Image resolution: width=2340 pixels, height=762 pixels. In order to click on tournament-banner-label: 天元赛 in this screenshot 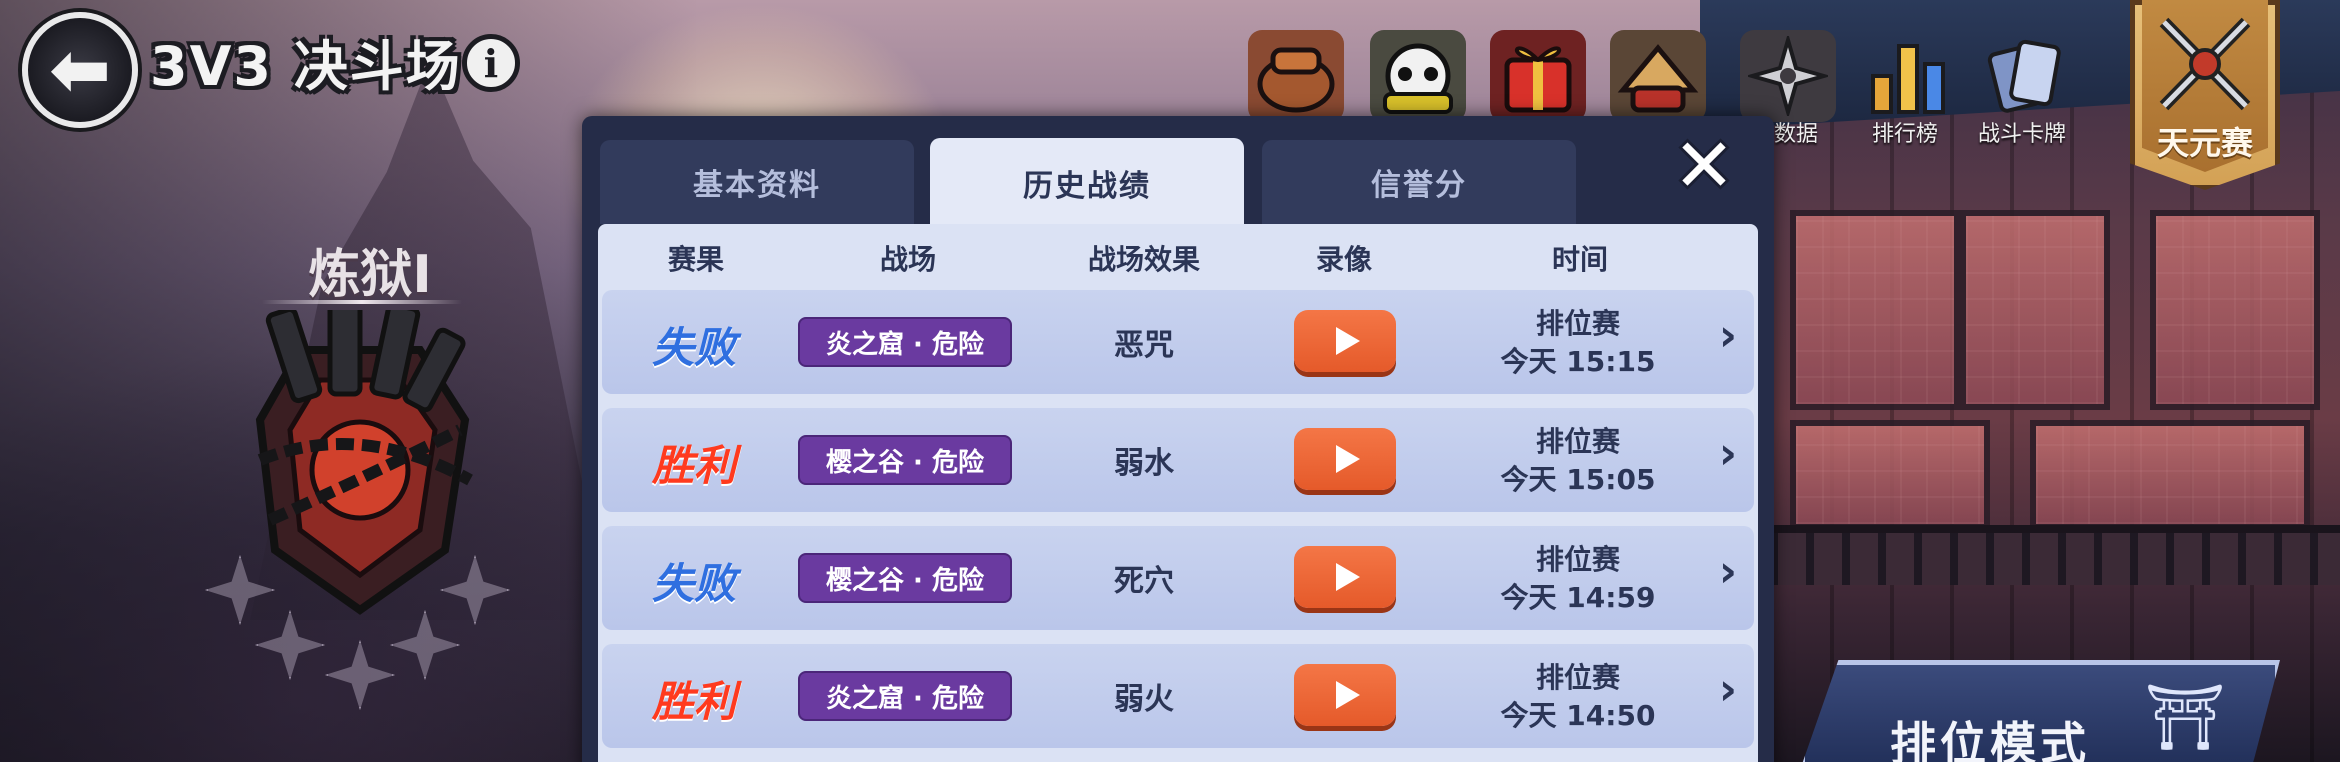, I will do `click(2204, 143)`.